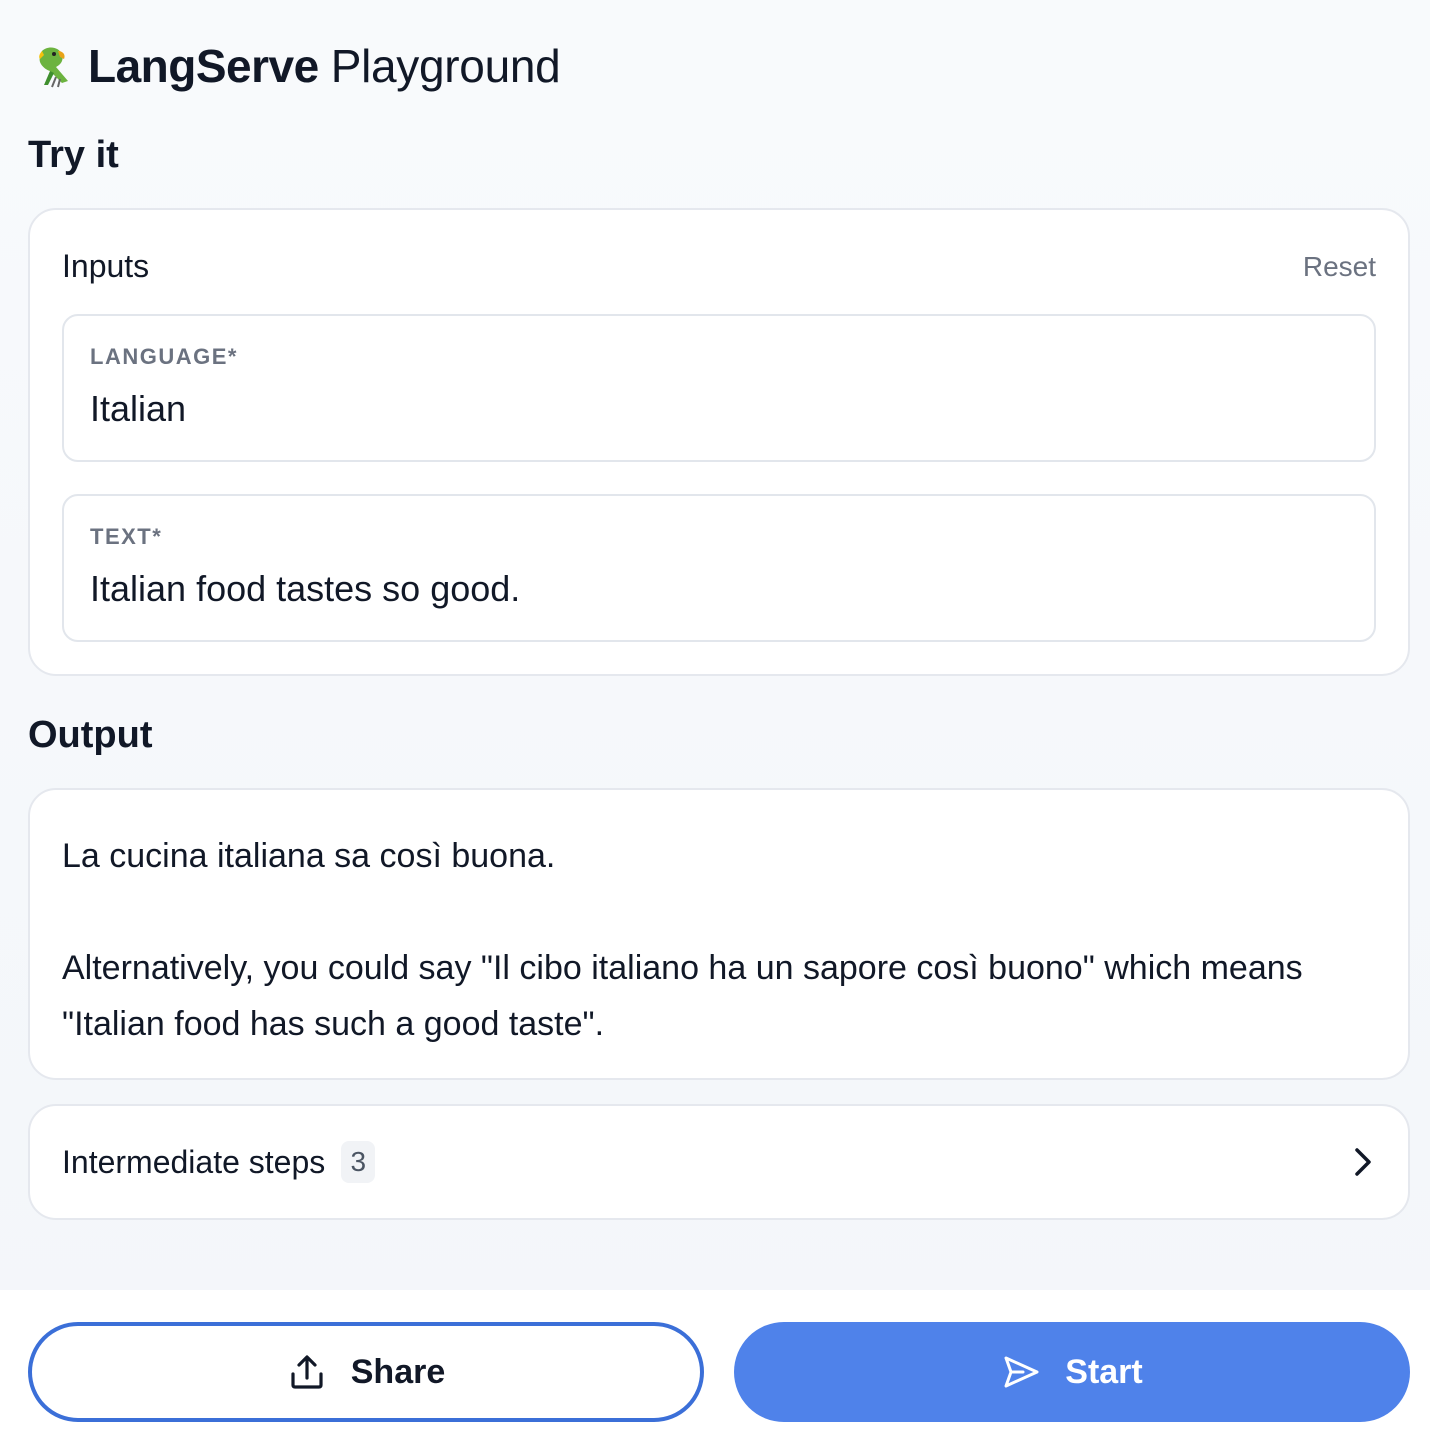 The image size is (1430, 1454). What do you see at coordinates (164, 356) in the screenshot?
I see `language-field-label: LANGUAGE*` at bounding box center [164, 356].